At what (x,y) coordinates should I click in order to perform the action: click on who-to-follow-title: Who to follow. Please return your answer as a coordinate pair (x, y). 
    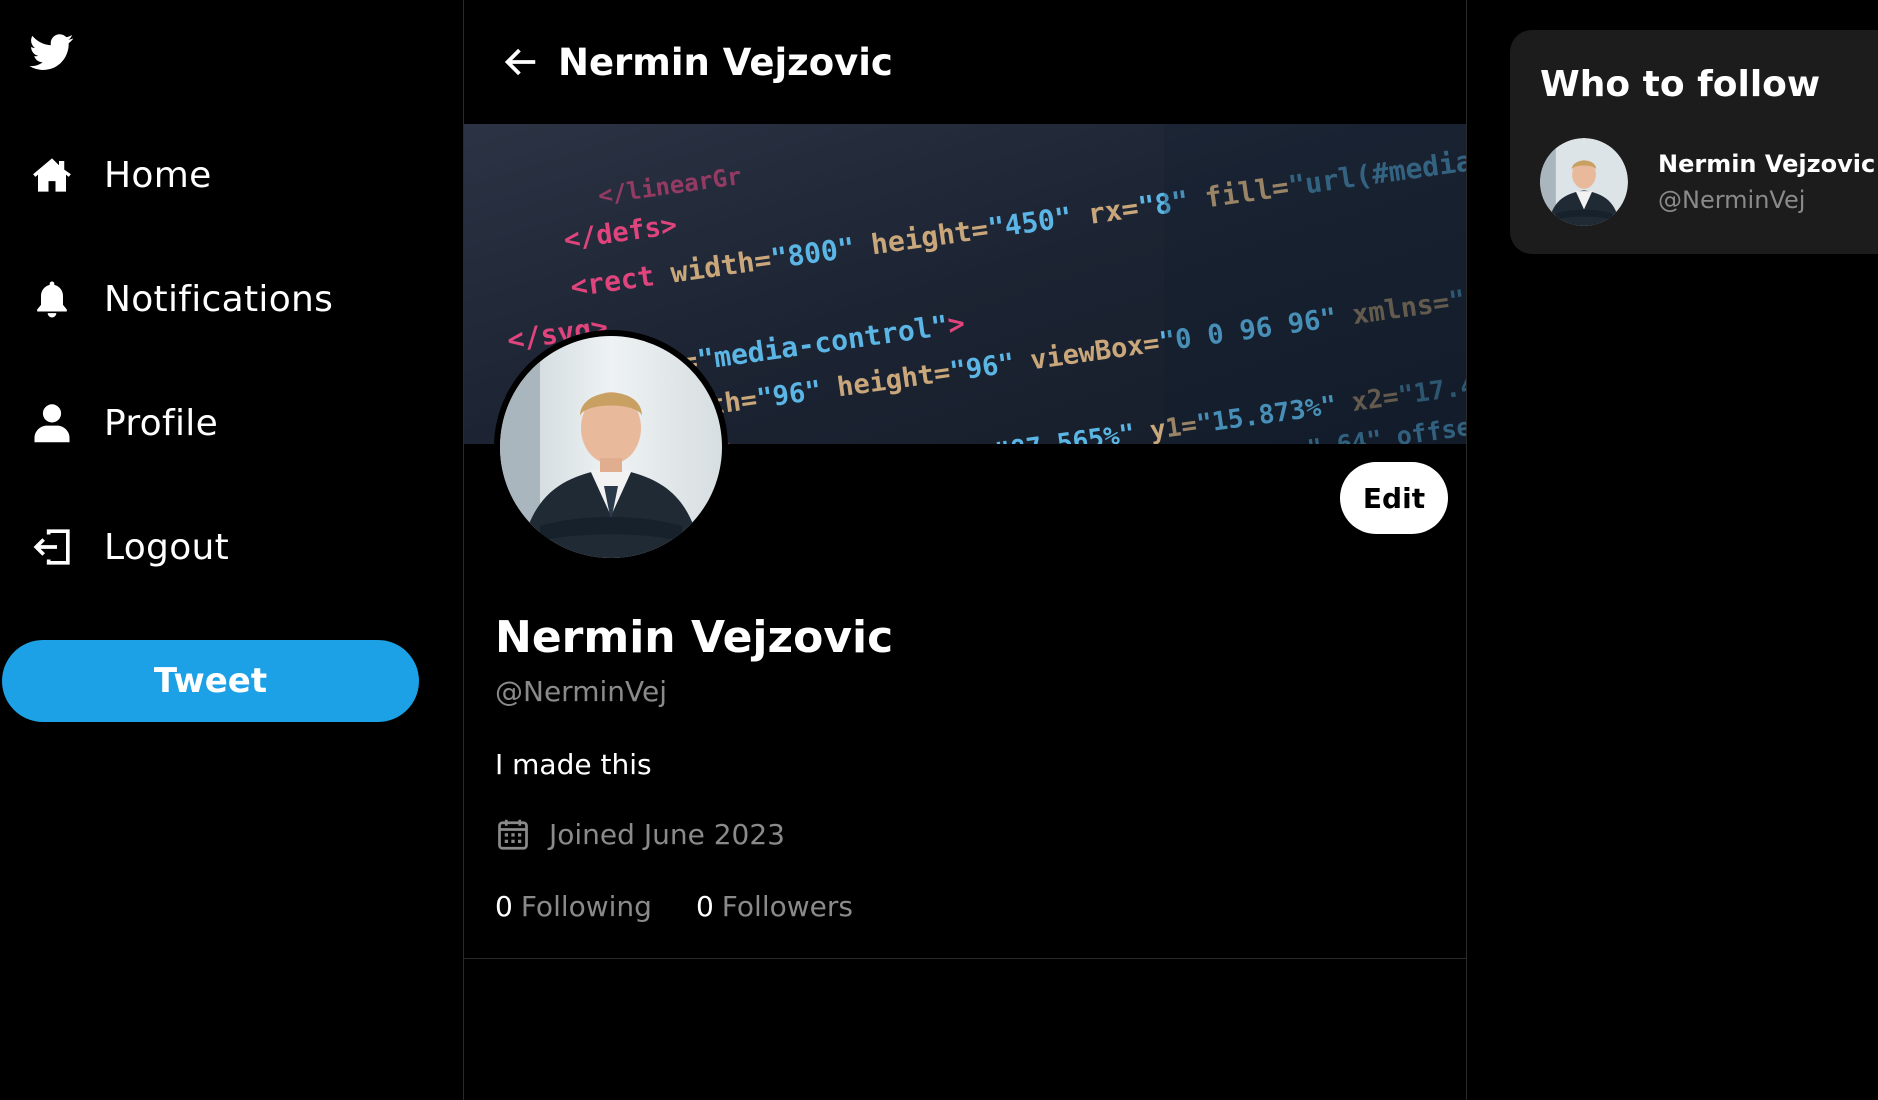
    Looking at the image, I should click on (1680, 84).